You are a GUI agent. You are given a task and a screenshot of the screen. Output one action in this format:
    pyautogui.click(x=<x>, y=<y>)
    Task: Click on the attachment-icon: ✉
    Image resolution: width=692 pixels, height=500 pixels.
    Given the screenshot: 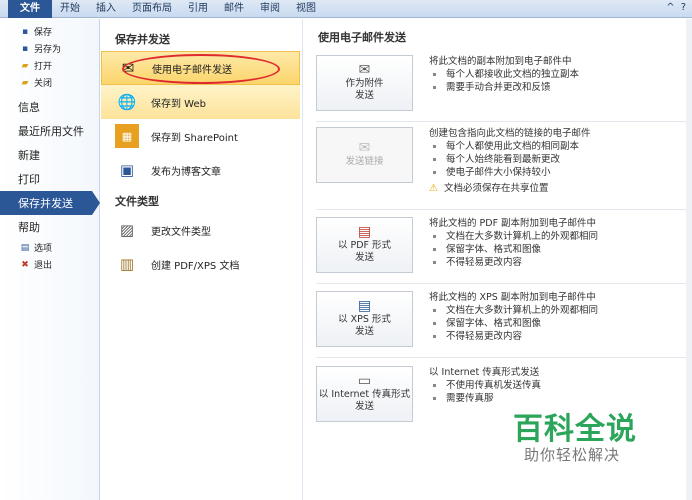 What is the action you would take?
    pyautogui.click(x=364, y=70)
    